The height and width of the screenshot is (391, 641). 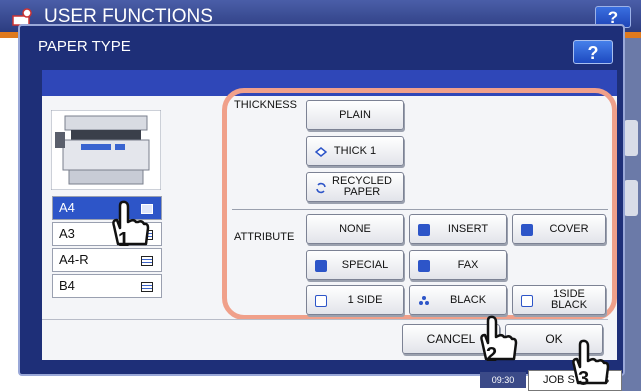 I want to click on button-label: 1 SIDE, so click(x=365, y=299).